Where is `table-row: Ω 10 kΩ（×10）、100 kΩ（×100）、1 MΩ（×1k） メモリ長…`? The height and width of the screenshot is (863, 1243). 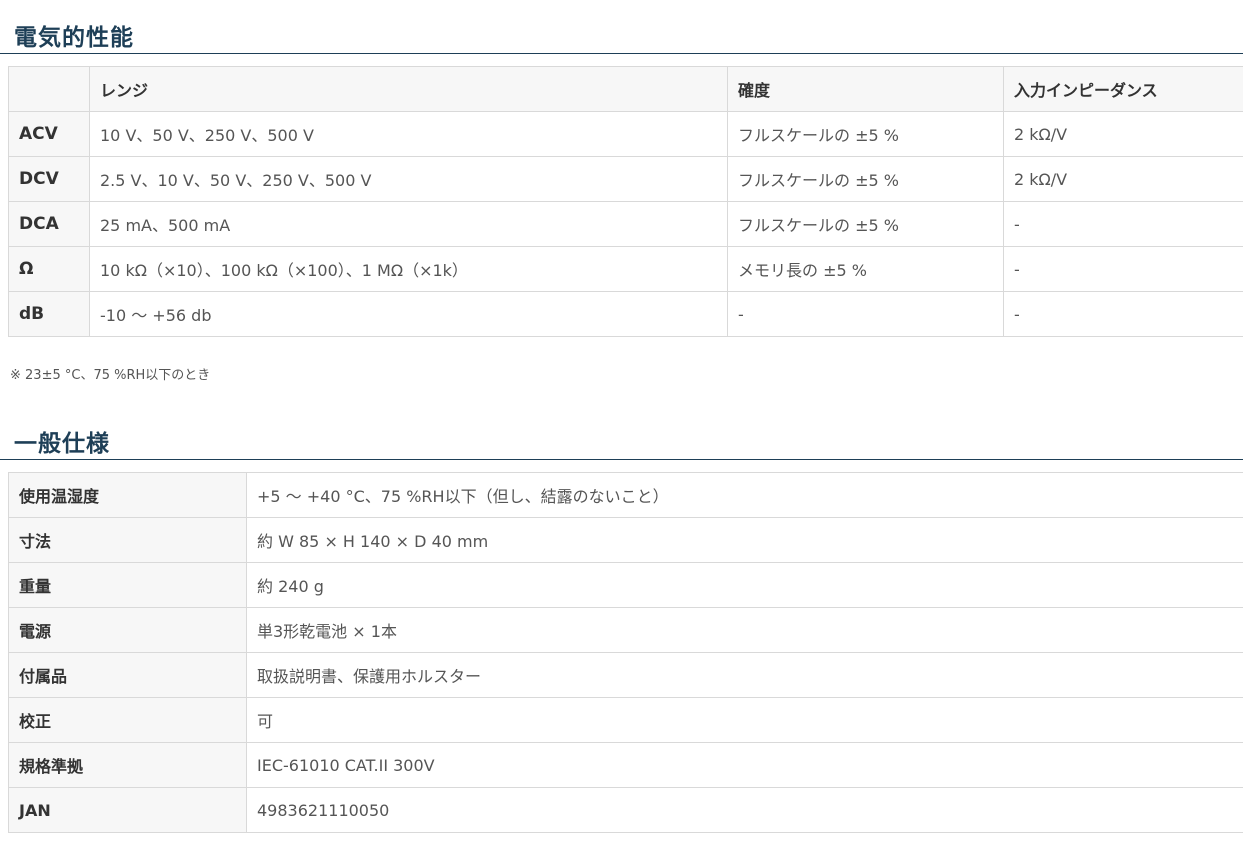 table-row: Ω 10 kΩ（×10）、100 kΩ（×100）、1 MΩ（×1k） メモリ長… is located at coordinates (625, 269).